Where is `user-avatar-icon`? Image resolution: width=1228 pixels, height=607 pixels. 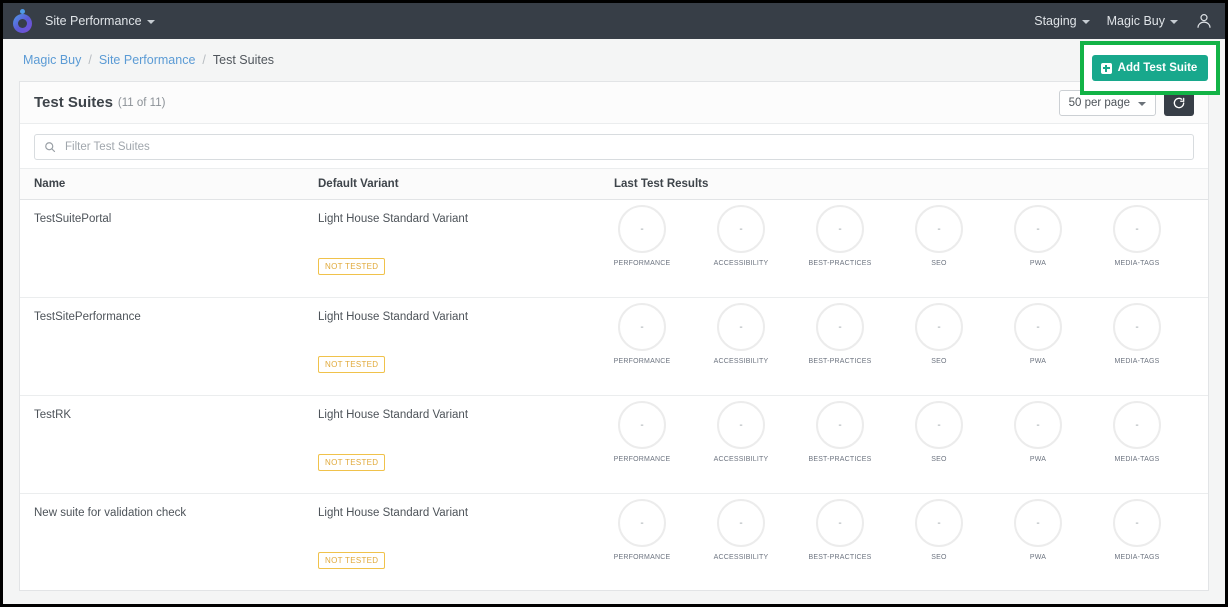 user-avatar-icon is located at coordinates (1204, 21).